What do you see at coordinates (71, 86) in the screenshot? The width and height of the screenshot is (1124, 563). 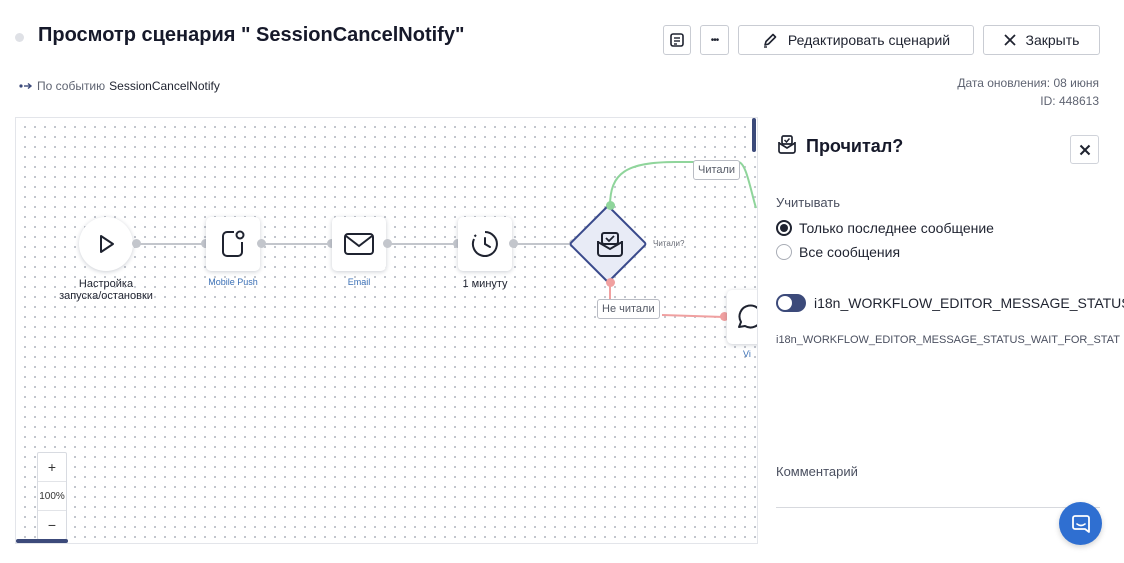 I see `trigger-label: По событию` at bounding box center [71, 86].